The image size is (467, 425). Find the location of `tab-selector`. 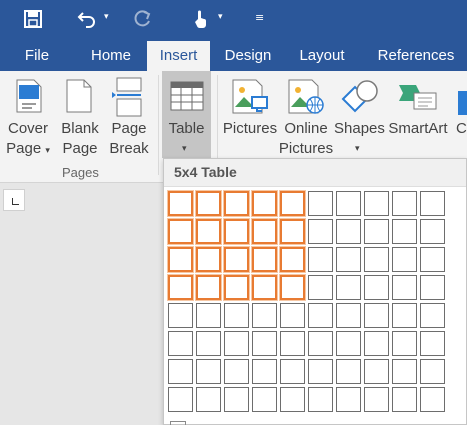

tab-selector is located at coordinates (14, 200).